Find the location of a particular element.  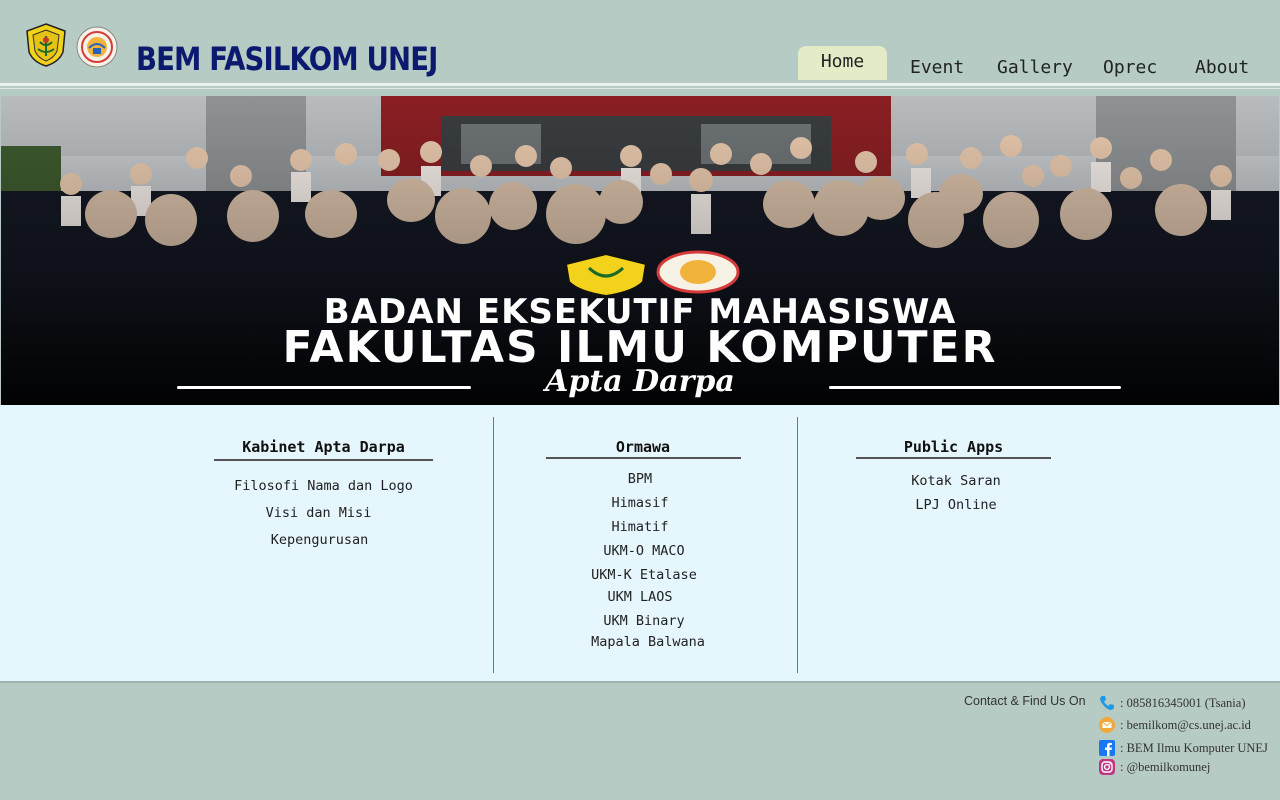

contact-label: Contact & Find Us On is located at coordinates (1025, 701).